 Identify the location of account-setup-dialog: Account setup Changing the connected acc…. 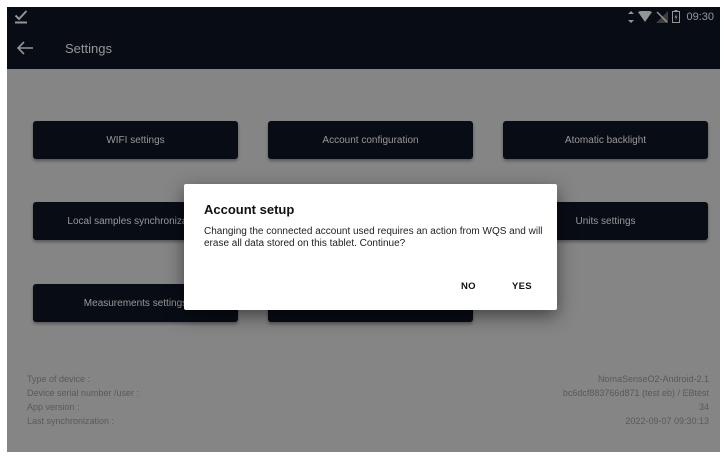
(370, 247).